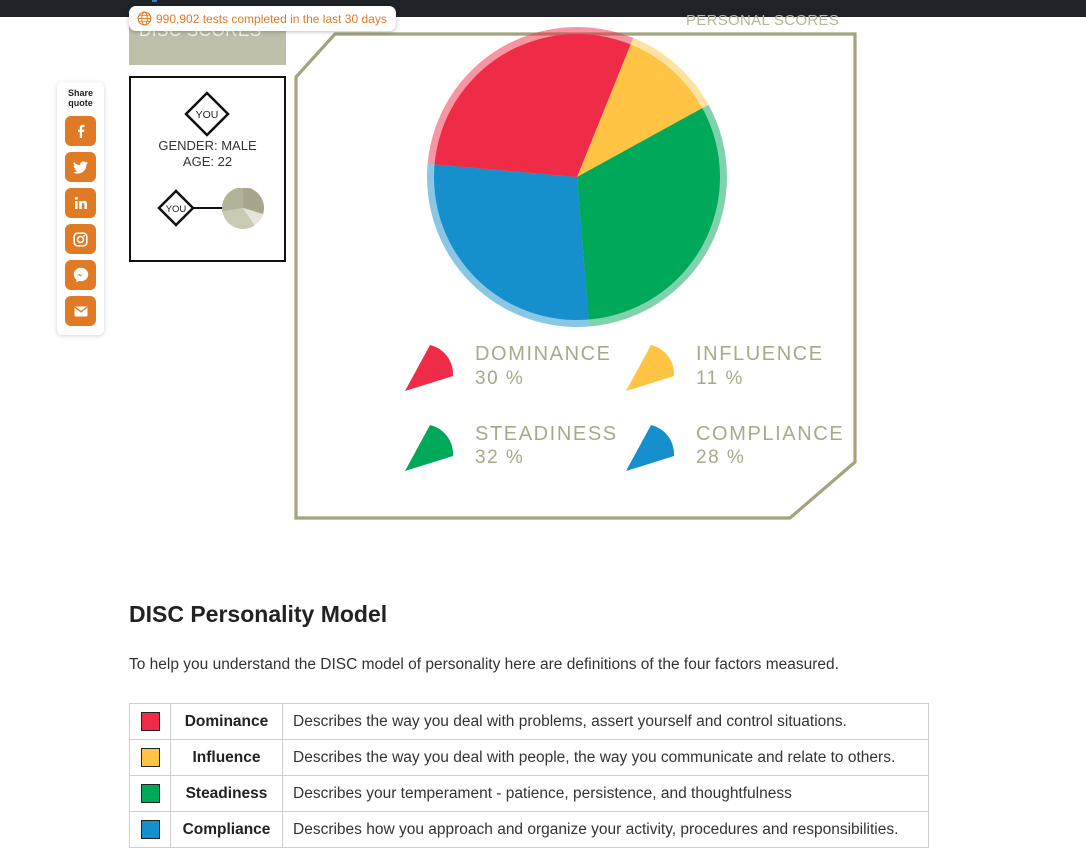 The height and width of the screenshot is (866, 1086). What do you see at coordinates (226, 793) in the screenshot?
I see `factor-name: Steadiness` at bounding box center [226, 793].